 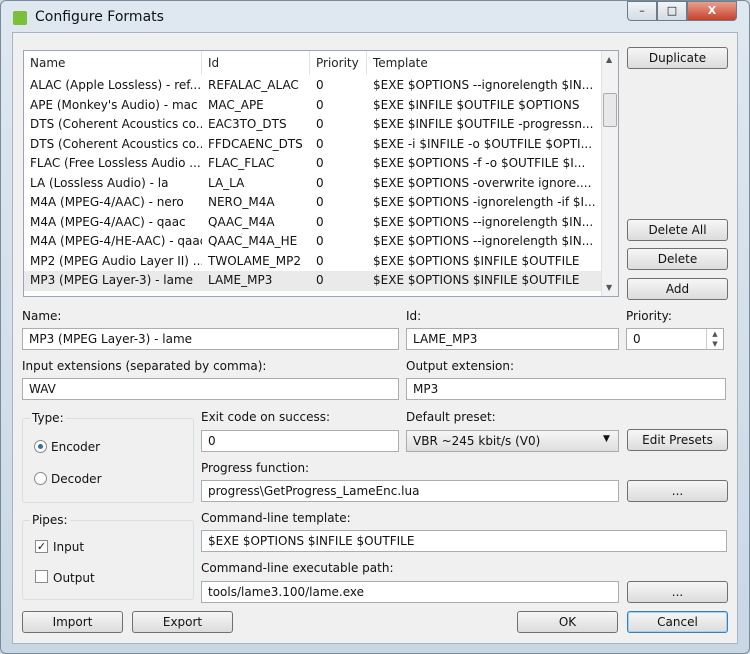 I want to click on table-cell: APE (Monkey's Audio) - mac, so click(x=114, y=104).